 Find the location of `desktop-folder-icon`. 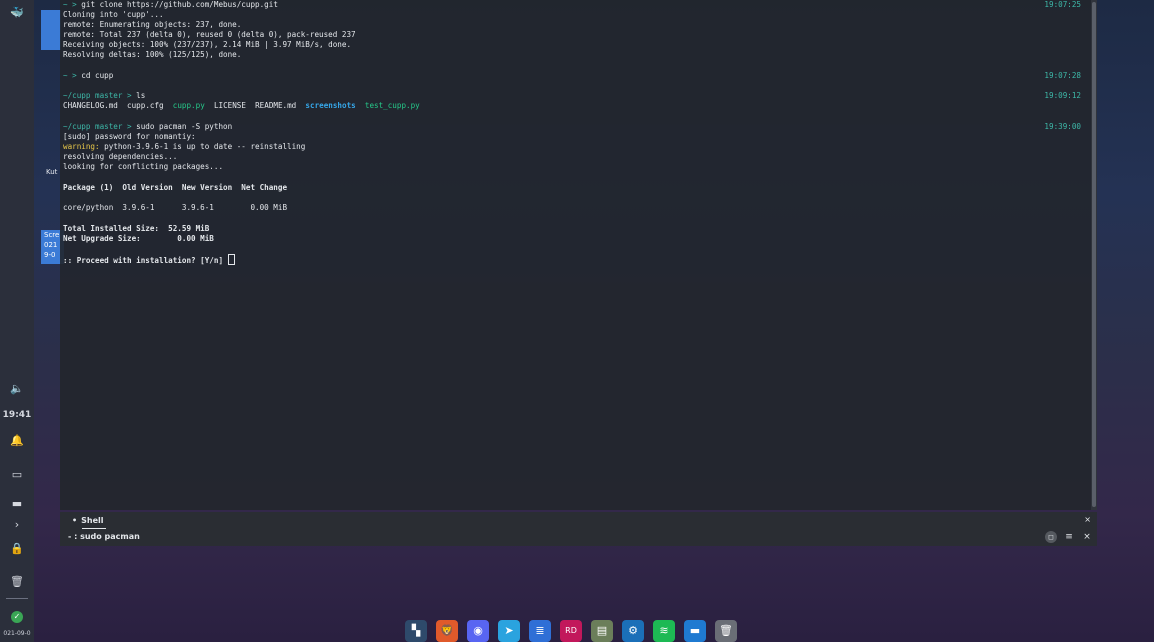

desktop-folder-icon is located at coordinates (51, 30).